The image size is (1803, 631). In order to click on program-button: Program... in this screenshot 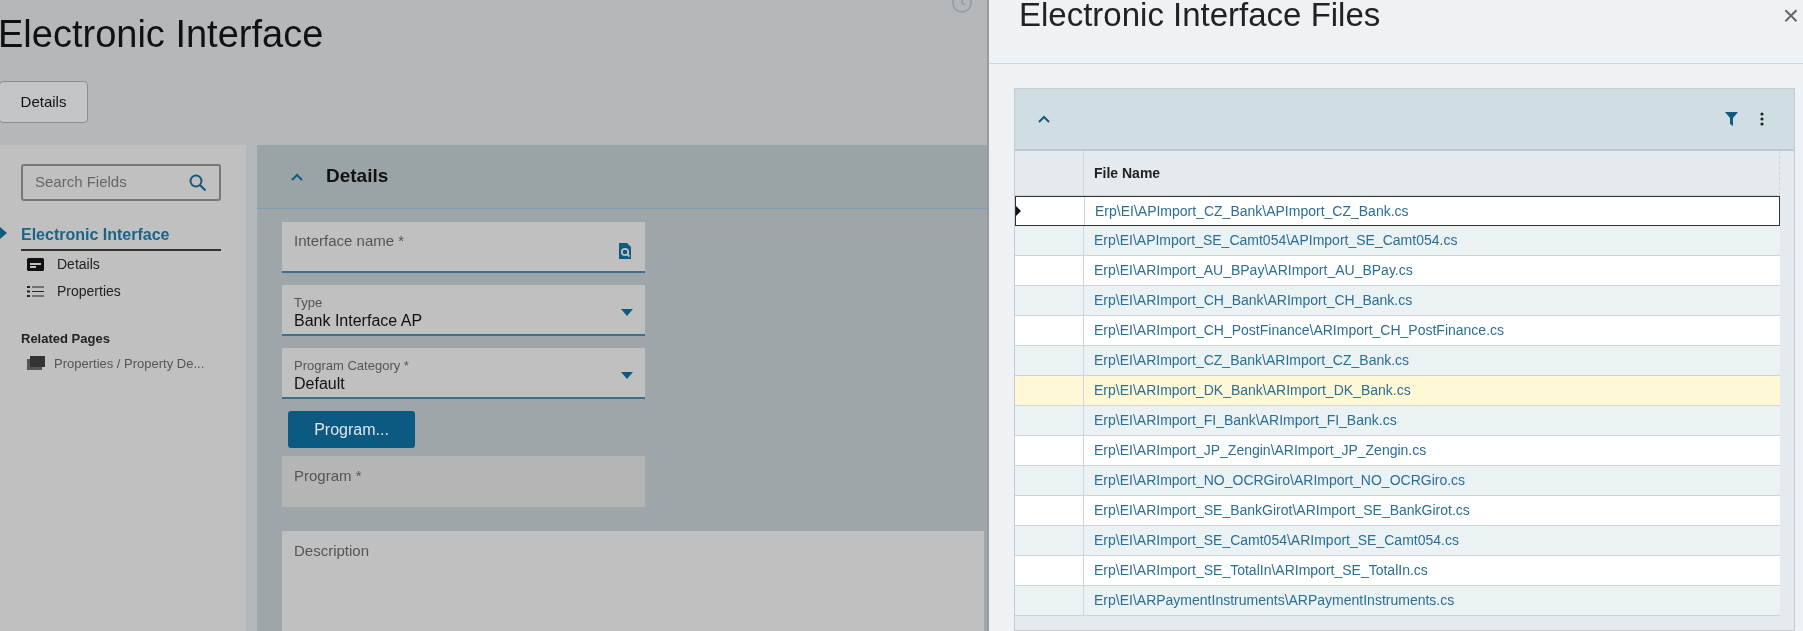, I will do `click(351, 429)`.